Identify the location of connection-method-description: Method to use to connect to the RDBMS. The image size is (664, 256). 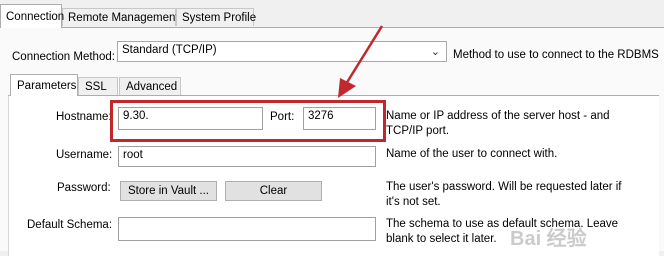
(556, 55).